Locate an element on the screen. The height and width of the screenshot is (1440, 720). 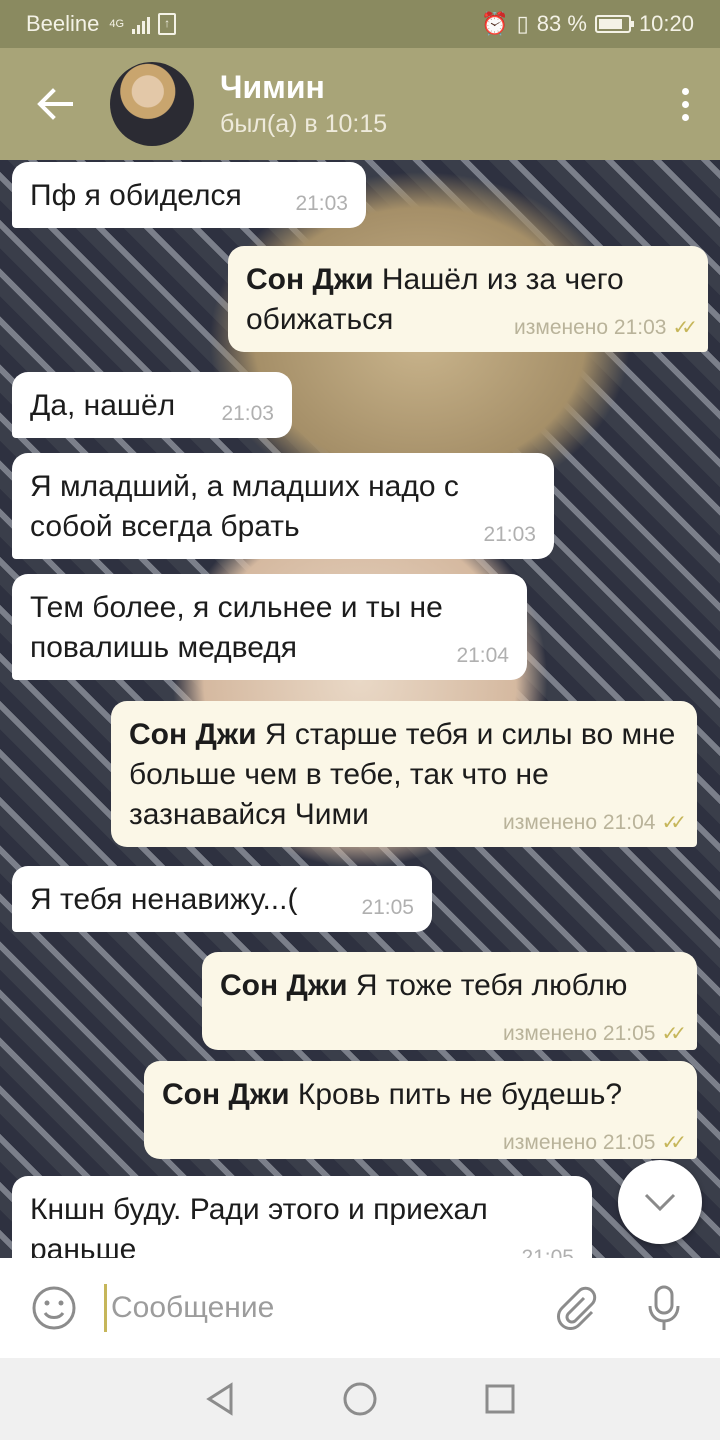
status-left: Beeline 4G ↑ is located at coordinates (101, 24).